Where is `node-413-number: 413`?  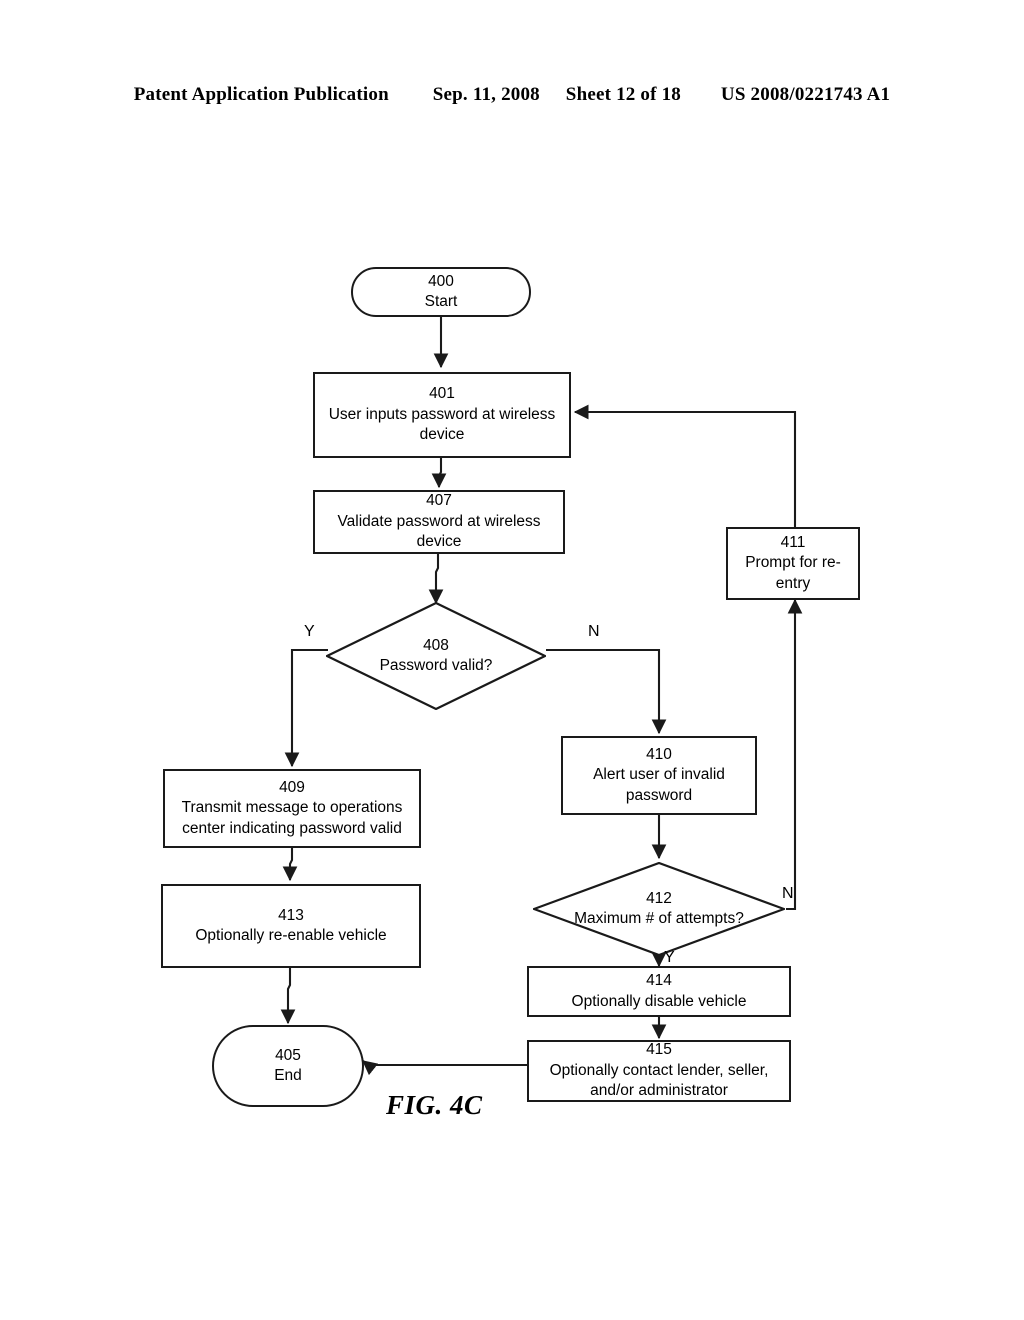 node-413-number: 413 is located at coordinates (291, 915).